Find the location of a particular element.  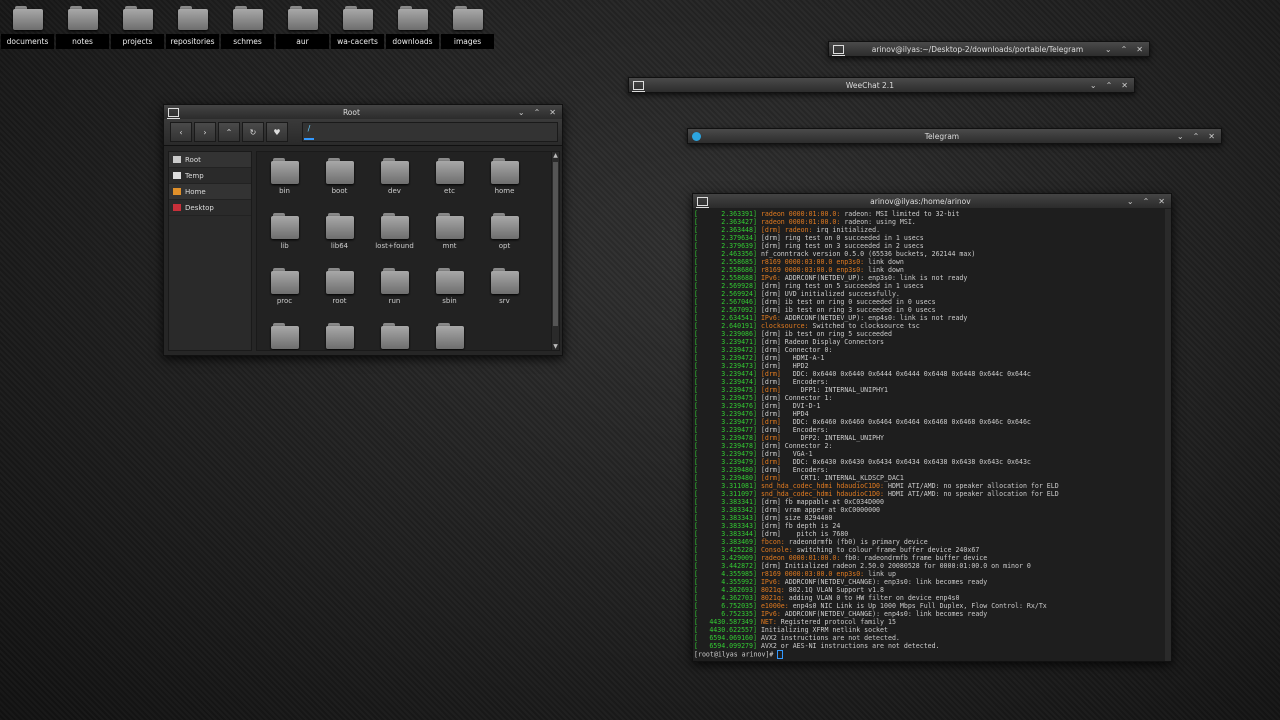

folder-item: boot is located at coordinates (339, 180).